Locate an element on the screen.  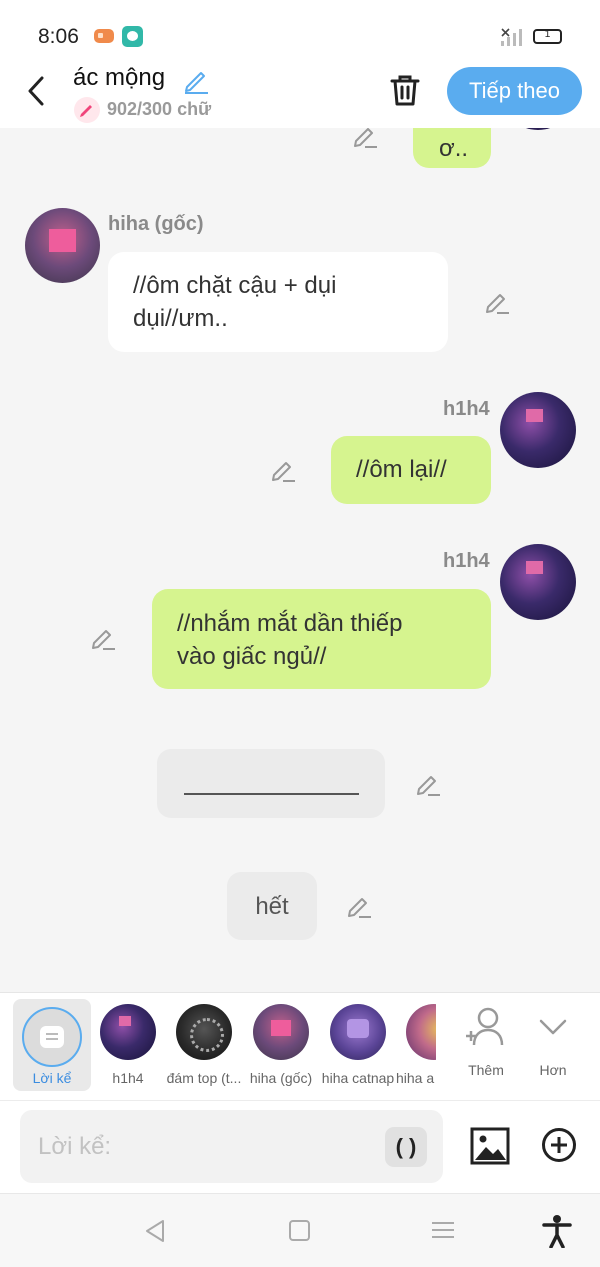
back-button is located at coordinates (37, 91).